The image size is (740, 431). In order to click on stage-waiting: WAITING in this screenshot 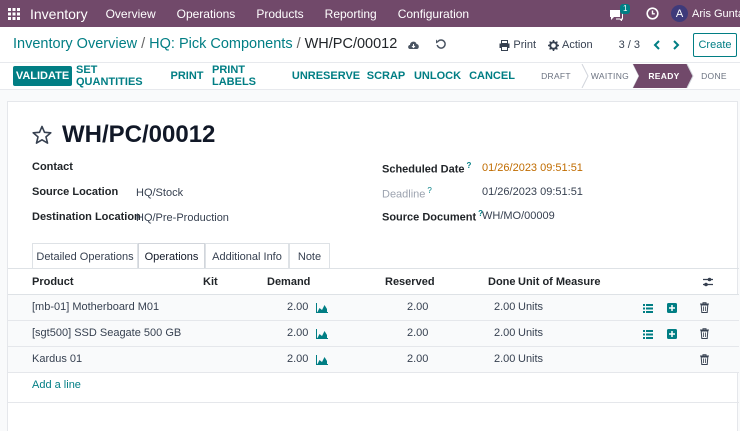, I will do `click(610, 76)`.